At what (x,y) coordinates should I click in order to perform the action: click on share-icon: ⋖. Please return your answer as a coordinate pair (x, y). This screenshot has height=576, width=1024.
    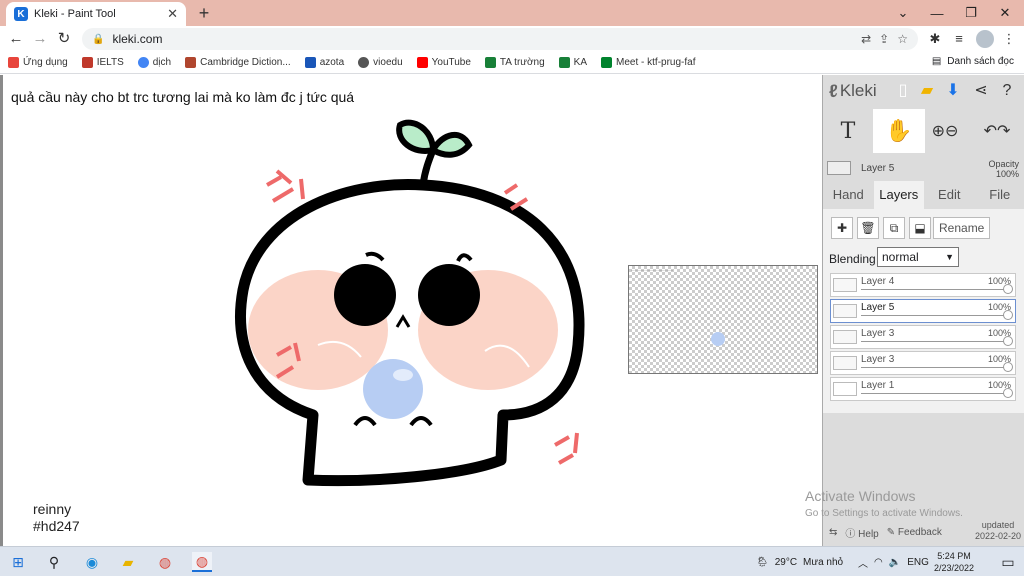
    Looking at the image, I should click on (981, 91).